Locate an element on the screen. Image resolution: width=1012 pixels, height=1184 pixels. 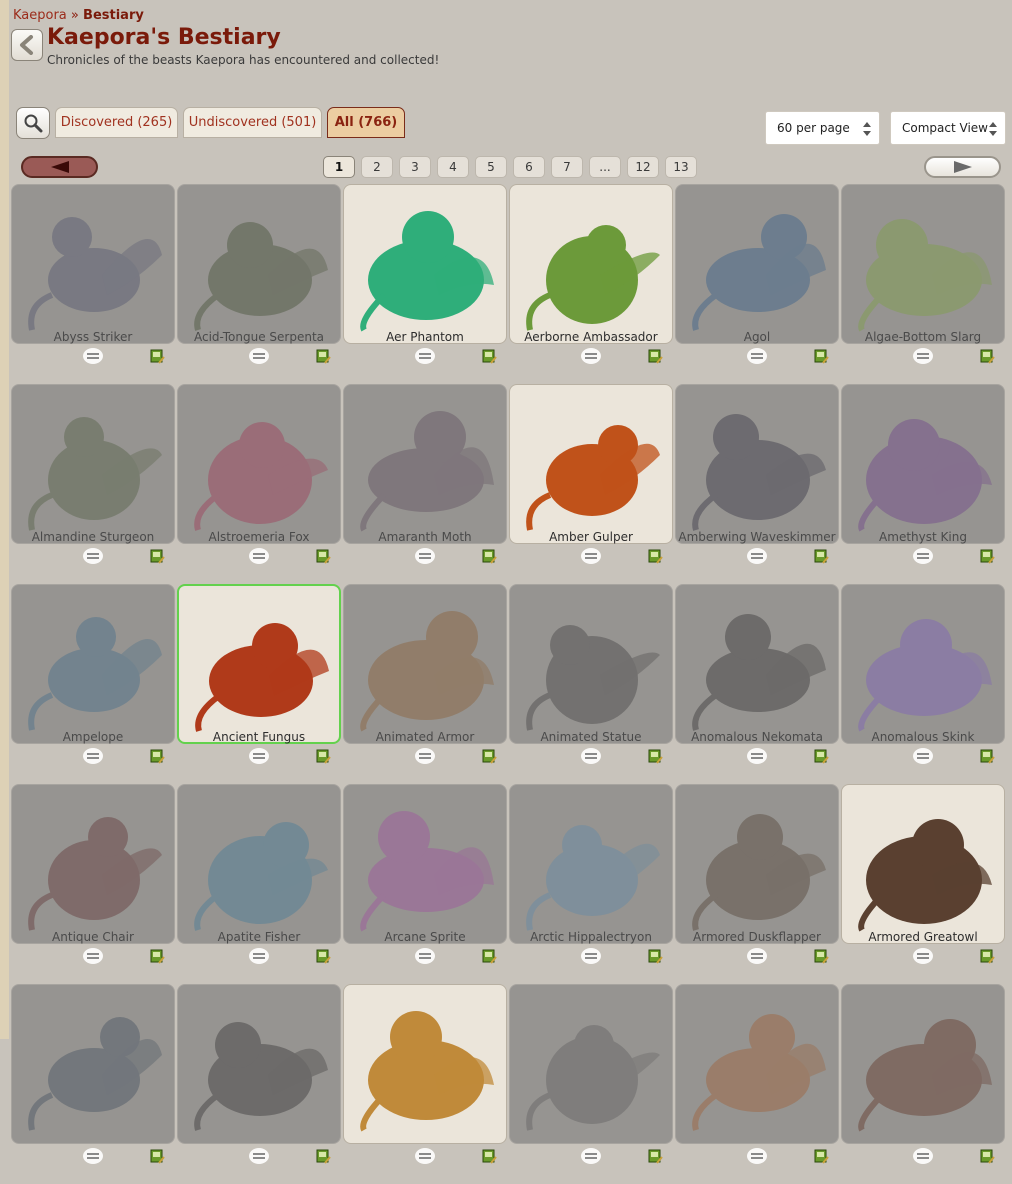
page-button-5: 5 is located at coordinates (491, 167).